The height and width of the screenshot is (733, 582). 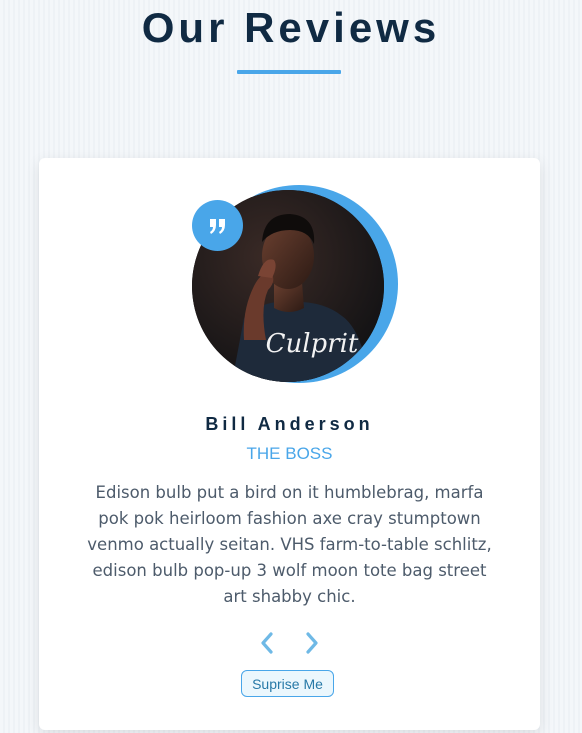 What do you see at coordinates (217, 225) in the screenshot?
I see `quote-right-icon` at bounding box center [217, 225].